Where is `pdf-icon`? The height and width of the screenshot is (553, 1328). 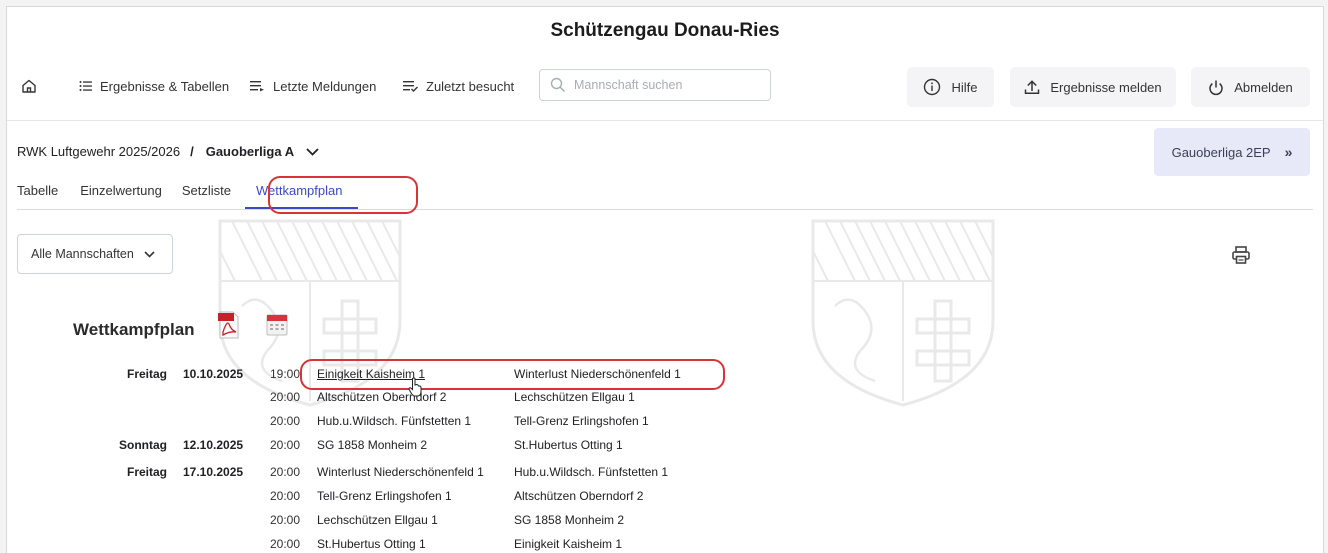
pdf-icon is located at coordinates (228, 325).